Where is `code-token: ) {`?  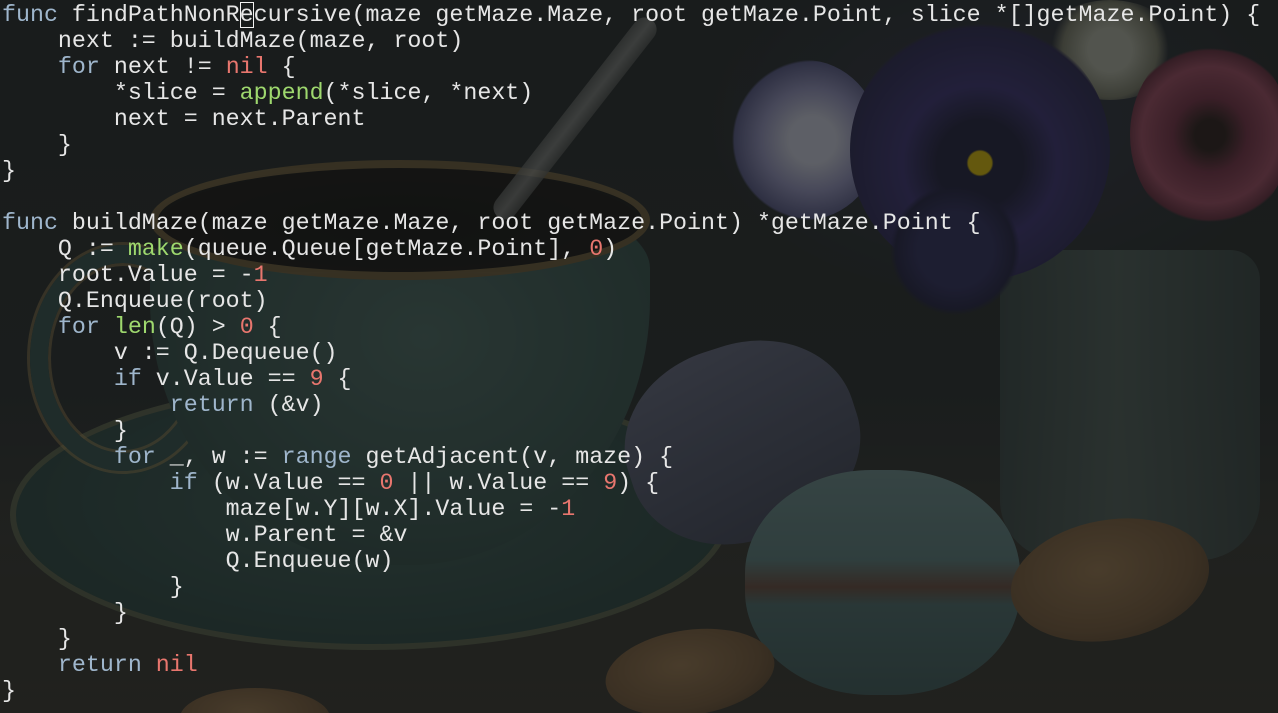
code-token: ) { is located at coordinates (638, 483).